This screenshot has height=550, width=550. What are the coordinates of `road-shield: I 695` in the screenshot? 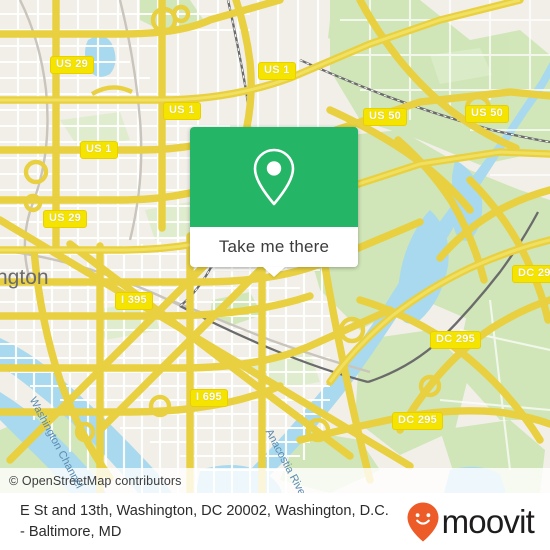 It's located at (209, 398).